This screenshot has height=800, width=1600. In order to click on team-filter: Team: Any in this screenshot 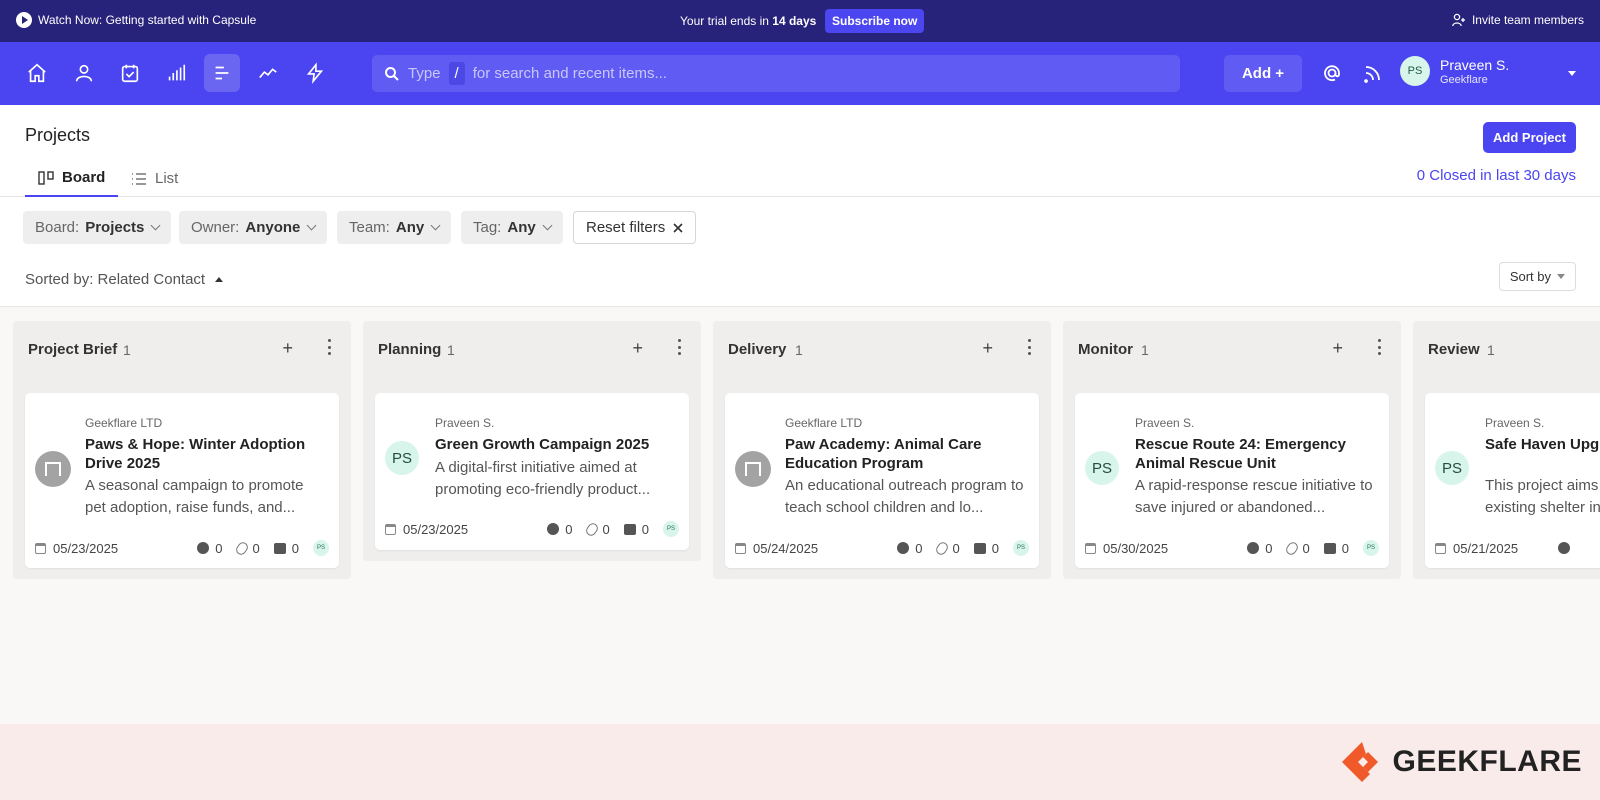, I will do `click(394, 227)`.